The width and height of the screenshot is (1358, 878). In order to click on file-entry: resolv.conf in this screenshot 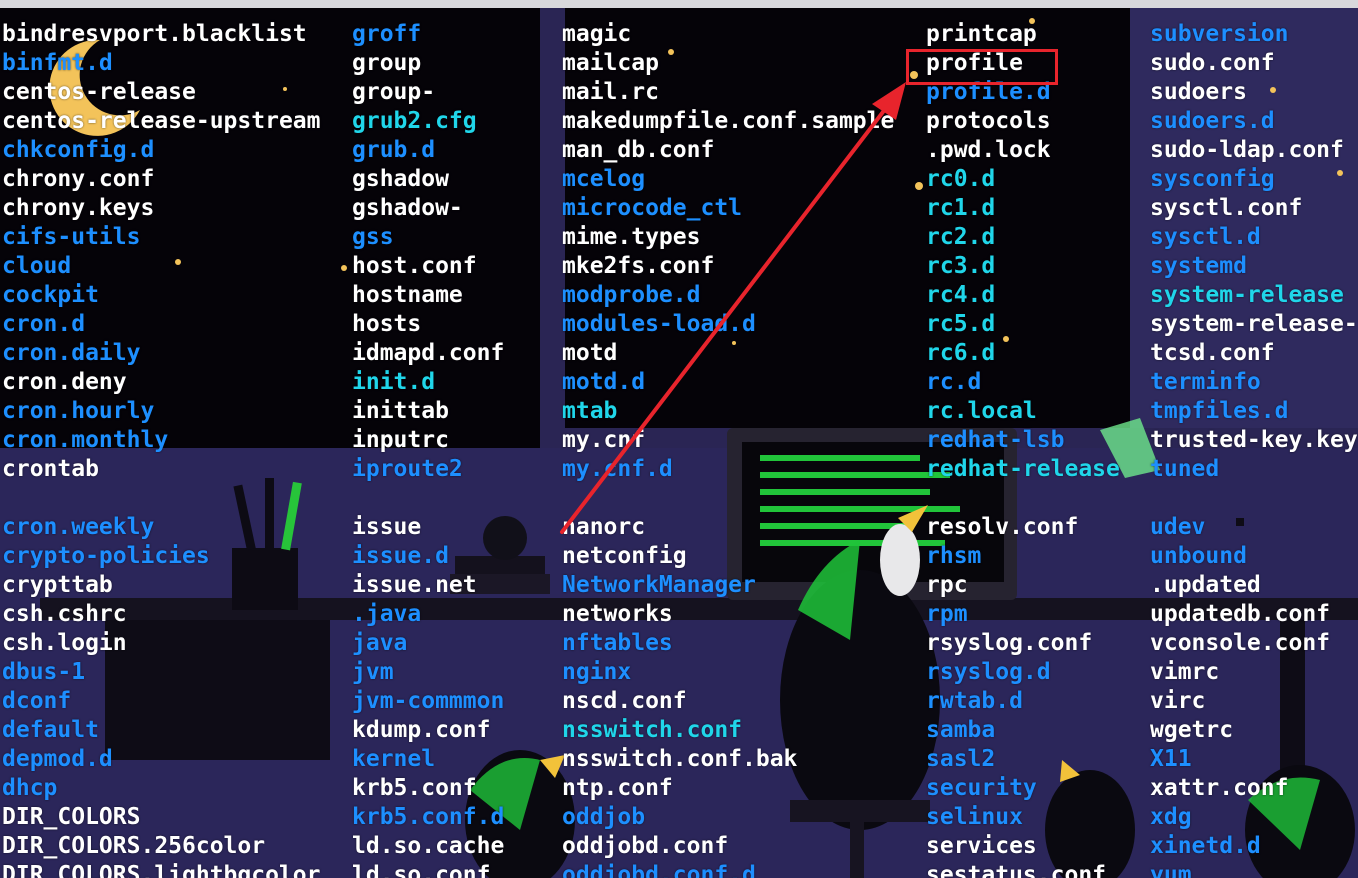, I will do `click(1002, 527)`.